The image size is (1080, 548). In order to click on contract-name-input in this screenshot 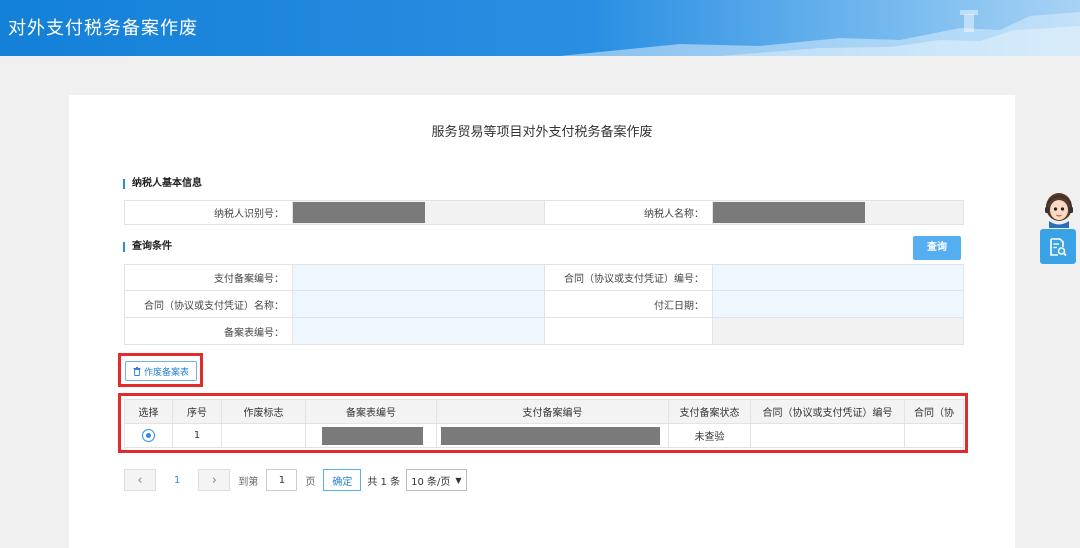, I will do `click(419, 304)`.